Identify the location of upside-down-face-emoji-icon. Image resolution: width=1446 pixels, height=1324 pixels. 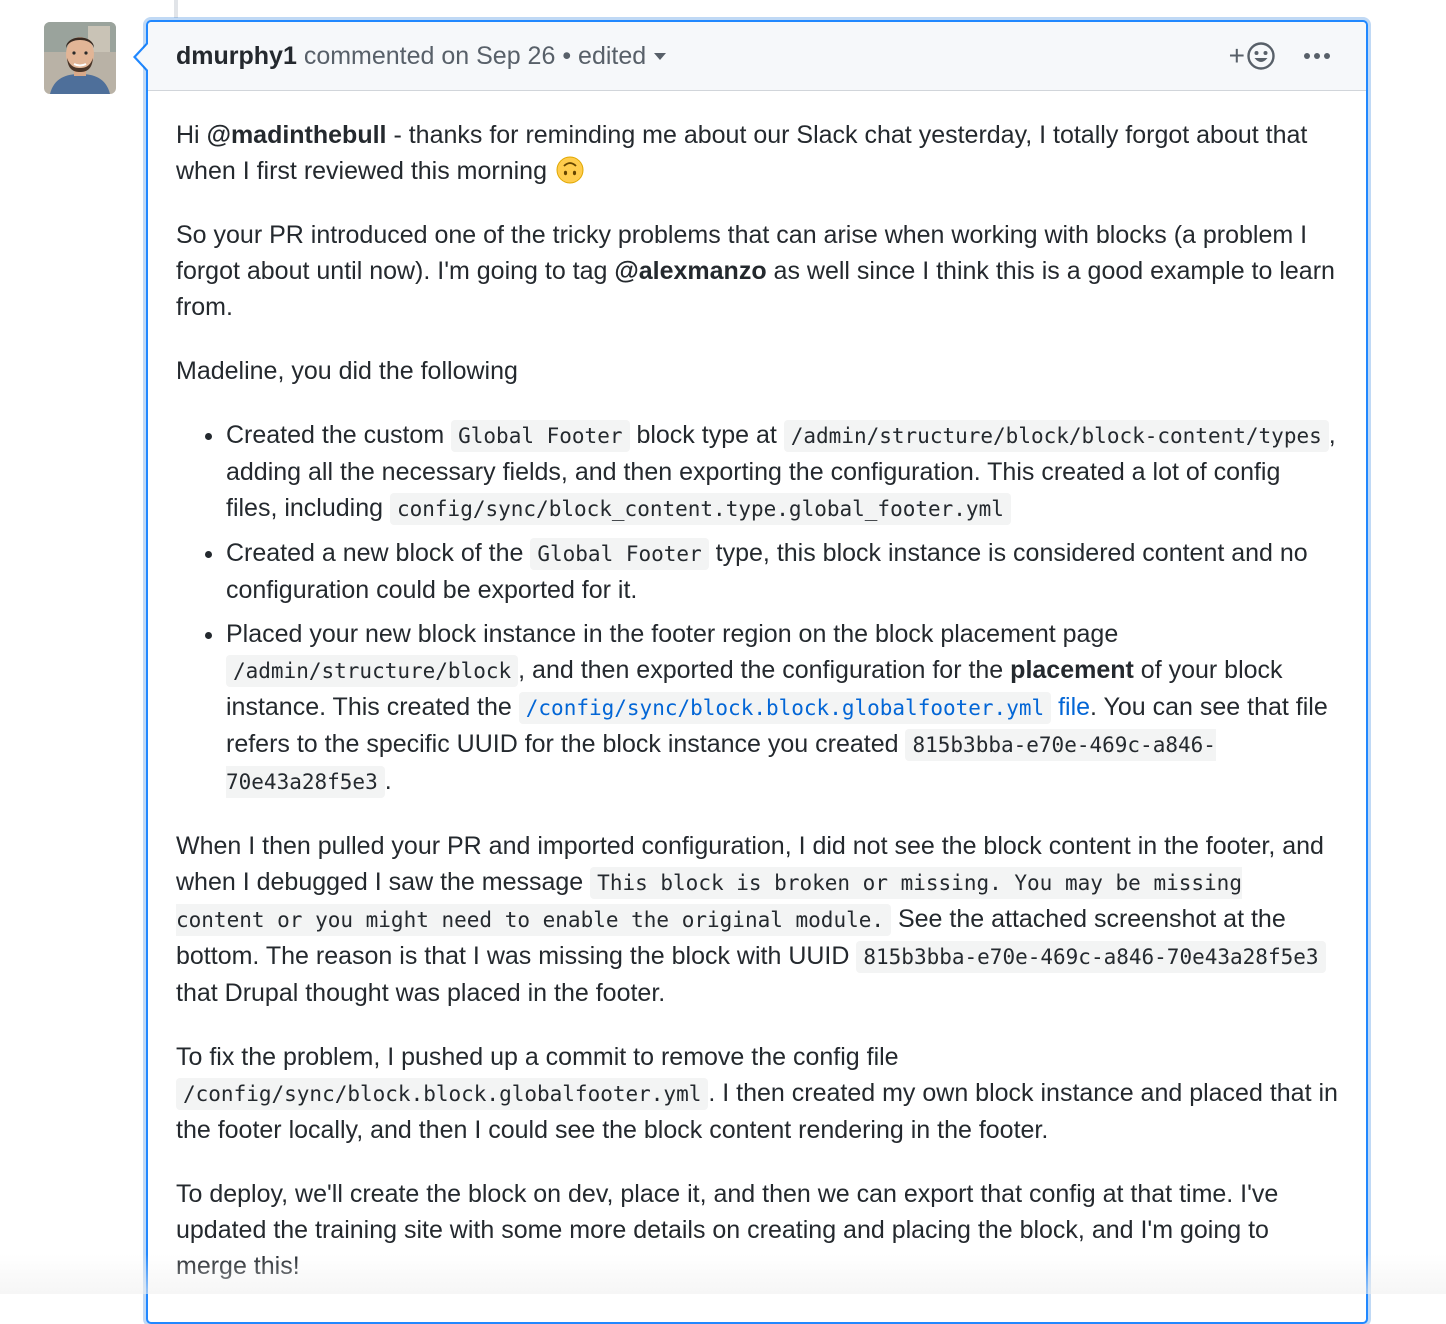
(570, 170).